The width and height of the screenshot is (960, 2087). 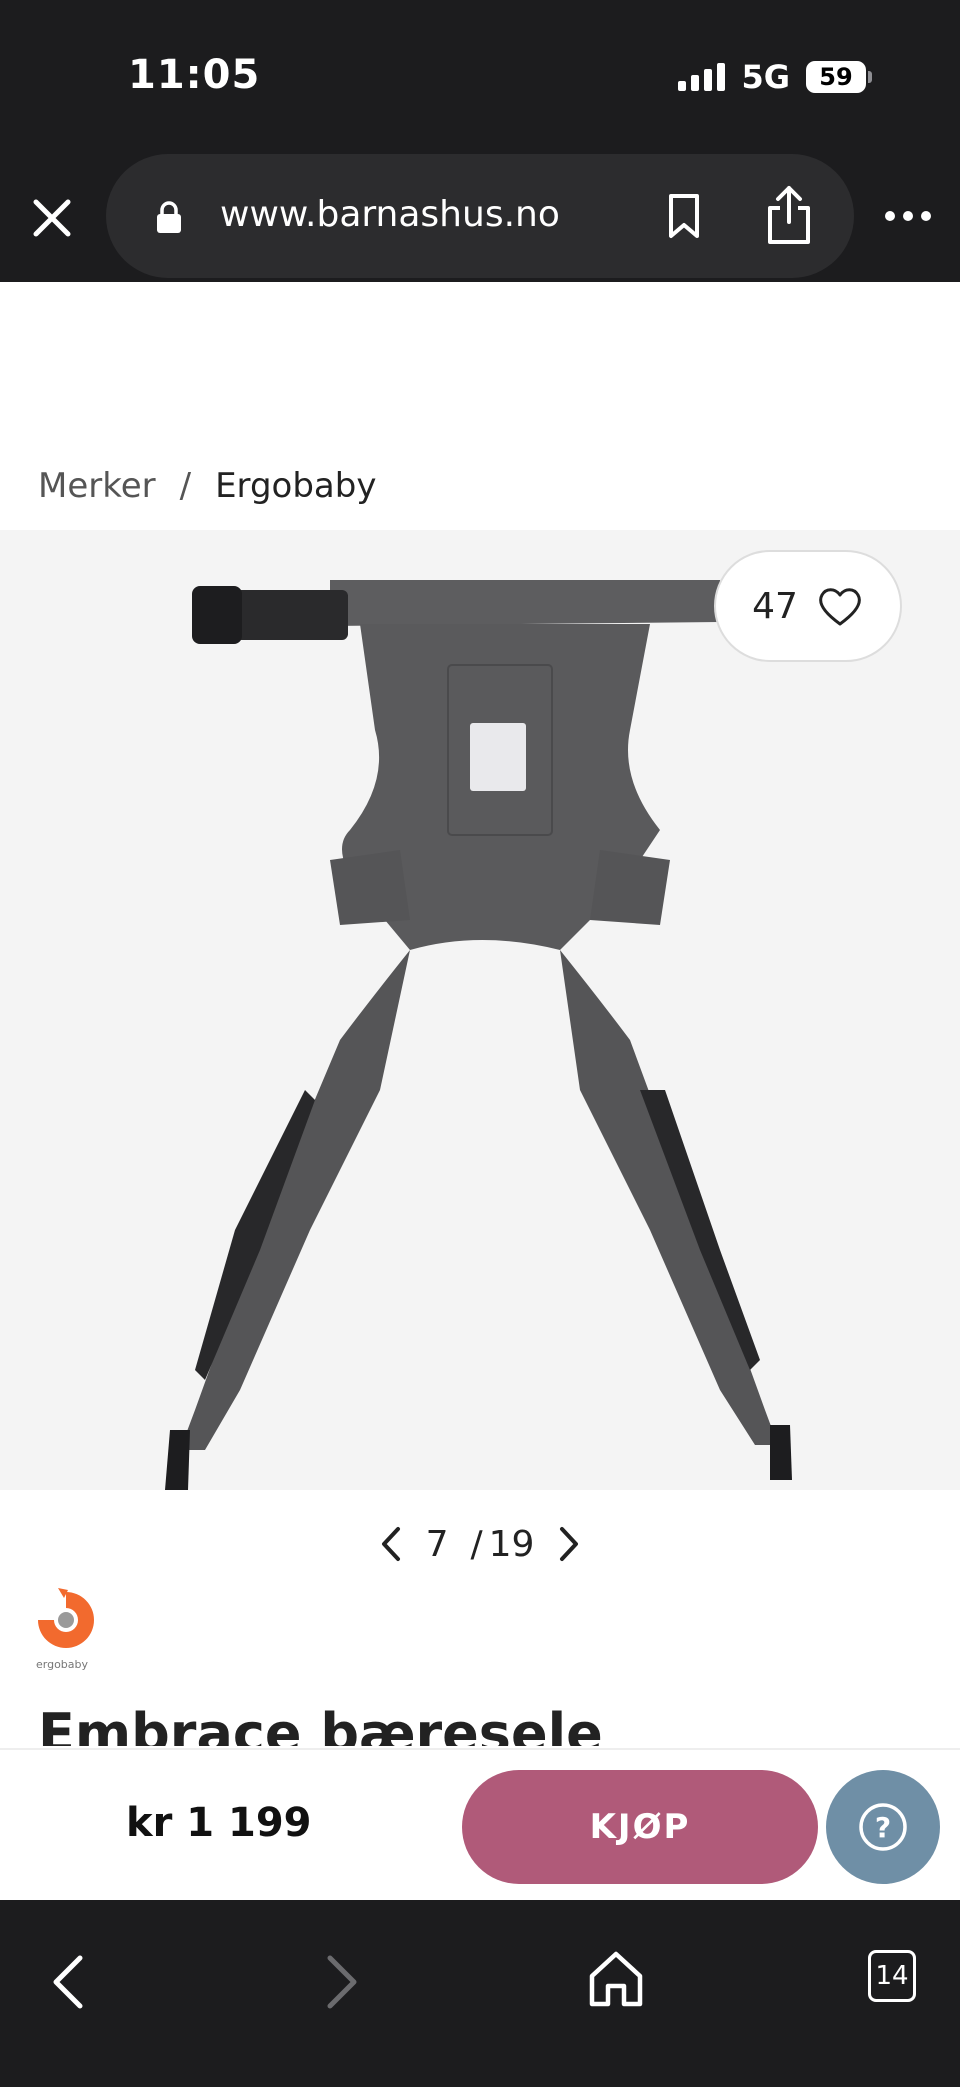 I want to click on chevron-right-icon, so click(x=569, y=1544).